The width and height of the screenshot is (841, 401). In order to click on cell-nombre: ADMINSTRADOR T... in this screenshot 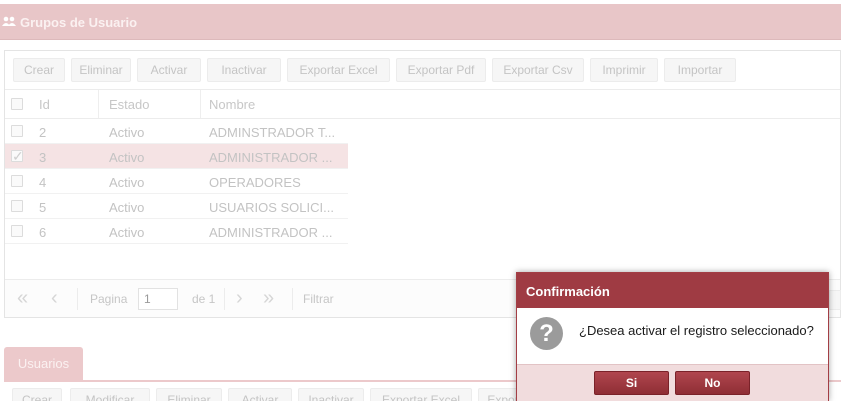, I will do `click(272, 132)`.